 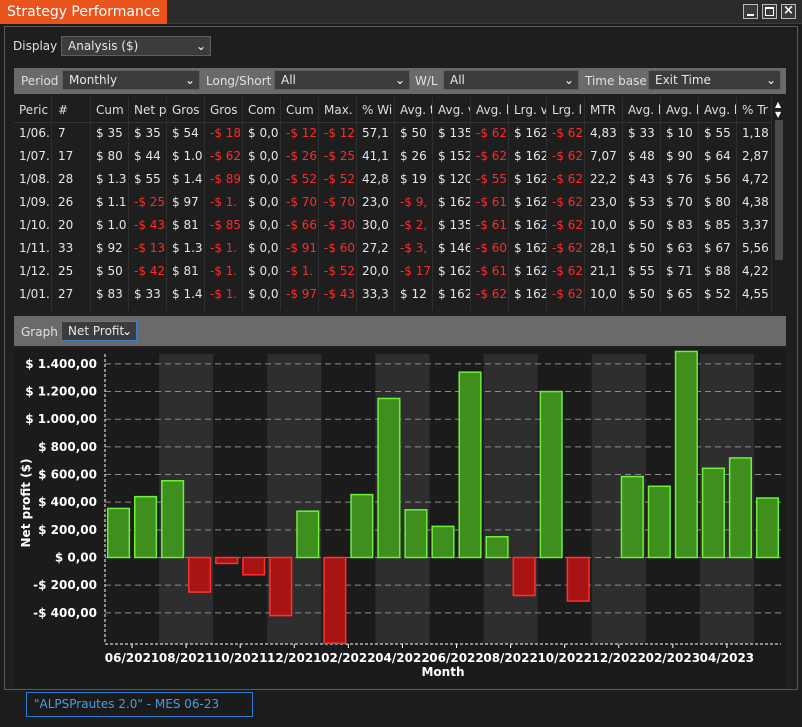 I want to click on column-header: Com, so click(x=262, y=110).